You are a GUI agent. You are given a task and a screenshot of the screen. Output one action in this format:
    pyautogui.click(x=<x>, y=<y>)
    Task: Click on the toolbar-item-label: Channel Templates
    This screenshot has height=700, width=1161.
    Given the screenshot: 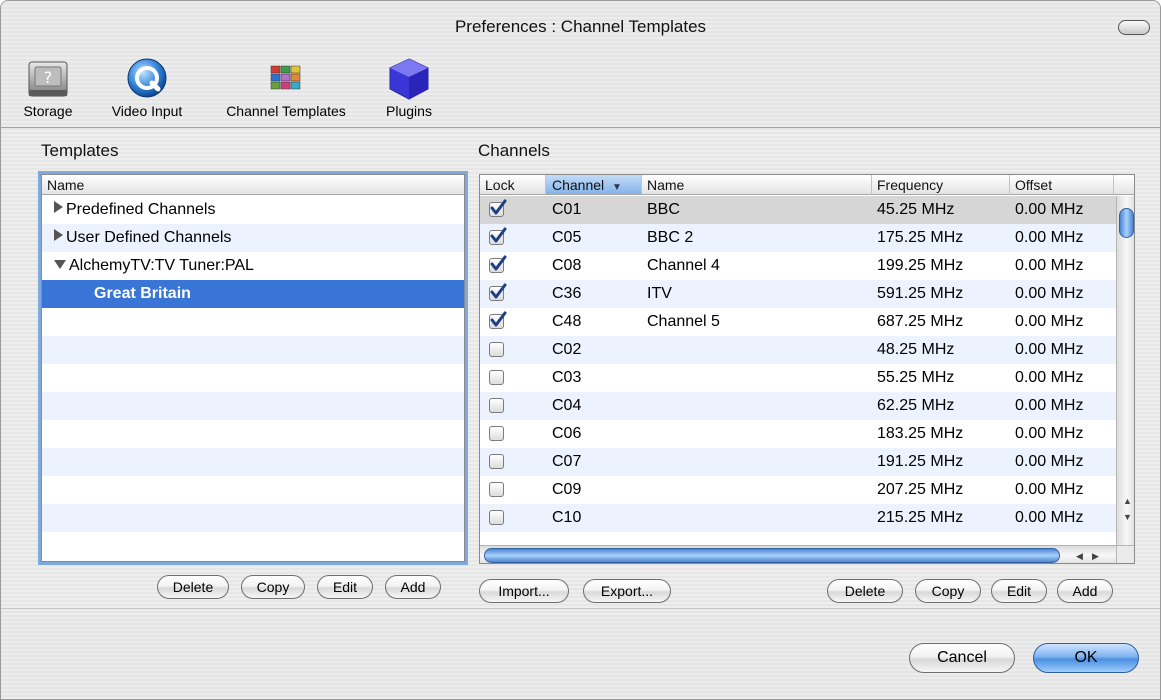 What is the action you would take?
    pyautogui.click(x=286, y=111)
    